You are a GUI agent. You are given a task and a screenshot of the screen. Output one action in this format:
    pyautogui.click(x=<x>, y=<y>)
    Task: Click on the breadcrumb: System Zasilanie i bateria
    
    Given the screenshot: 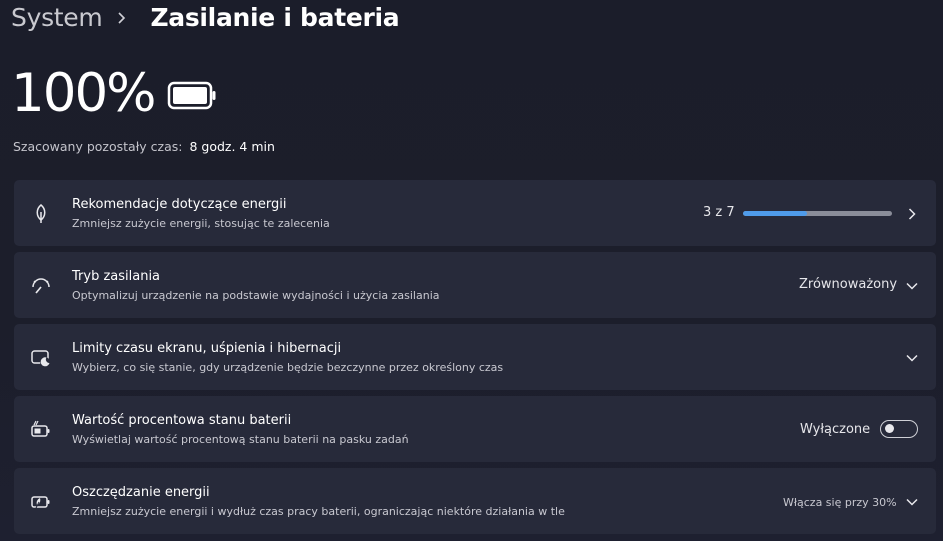 What is the action you would take?
    pyautogui.click(x=205, y=18)
    